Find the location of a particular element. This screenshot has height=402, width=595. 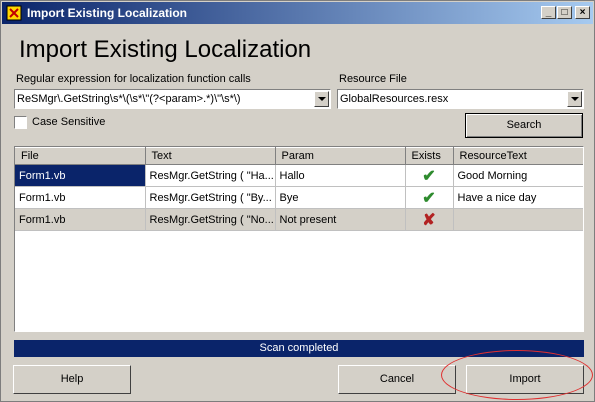

cancel-button: Cancel is located at coordinates (397, 379).